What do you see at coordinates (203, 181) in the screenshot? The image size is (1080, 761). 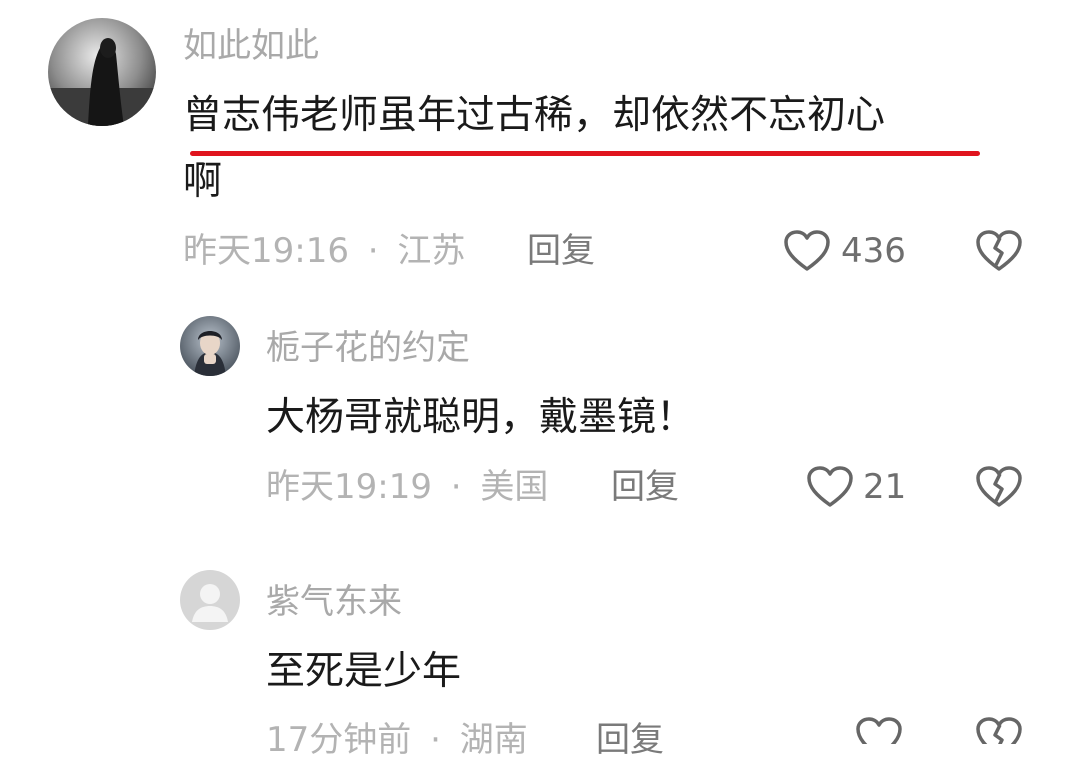 I see `comment-text-line-2: 啊` at bounding box center [203, 181].